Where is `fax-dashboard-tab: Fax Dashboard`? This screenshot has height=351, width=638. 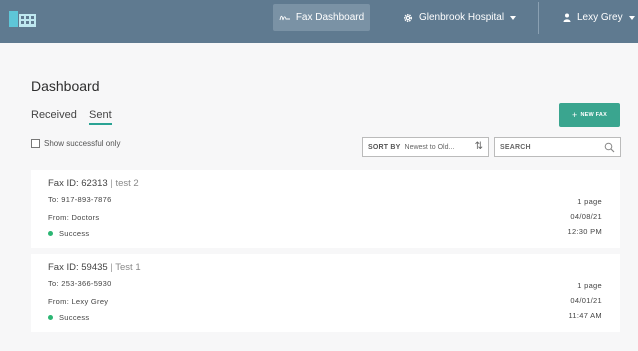
fax-dashboard-tab: Fax Dashboard is located at coordinates (321, 17).